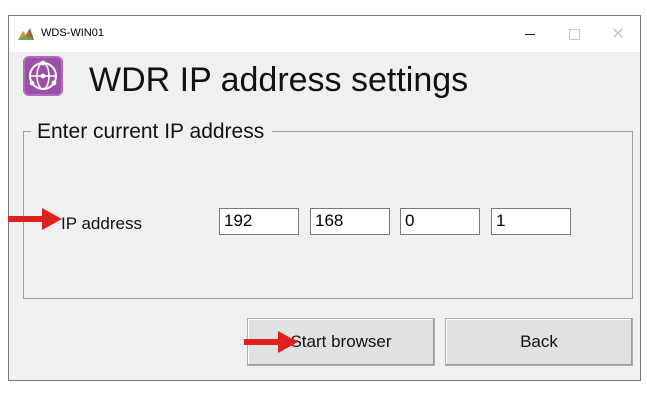 The image size is (647, 398). Describe the element at coordinates (26, 34) in the screenshot. I see `app-logo-icon` at that location.